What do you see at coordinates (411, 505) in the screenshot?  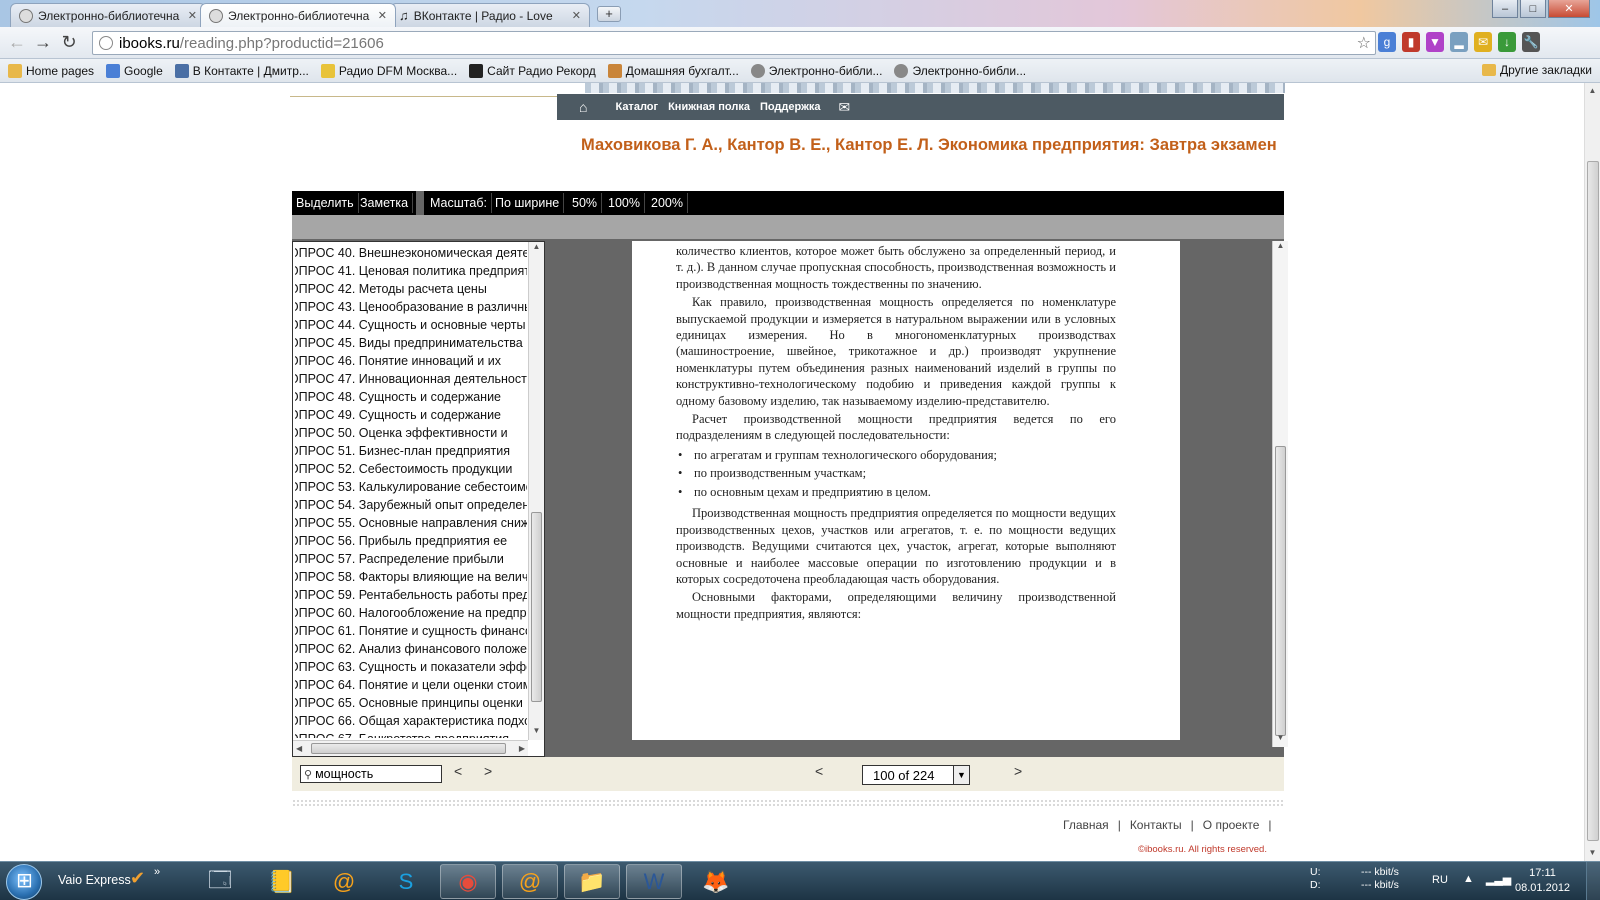 I see `toc-item: ВОПРОС 54. Зарубежный опыт определения` at bounding box center [411, 505].